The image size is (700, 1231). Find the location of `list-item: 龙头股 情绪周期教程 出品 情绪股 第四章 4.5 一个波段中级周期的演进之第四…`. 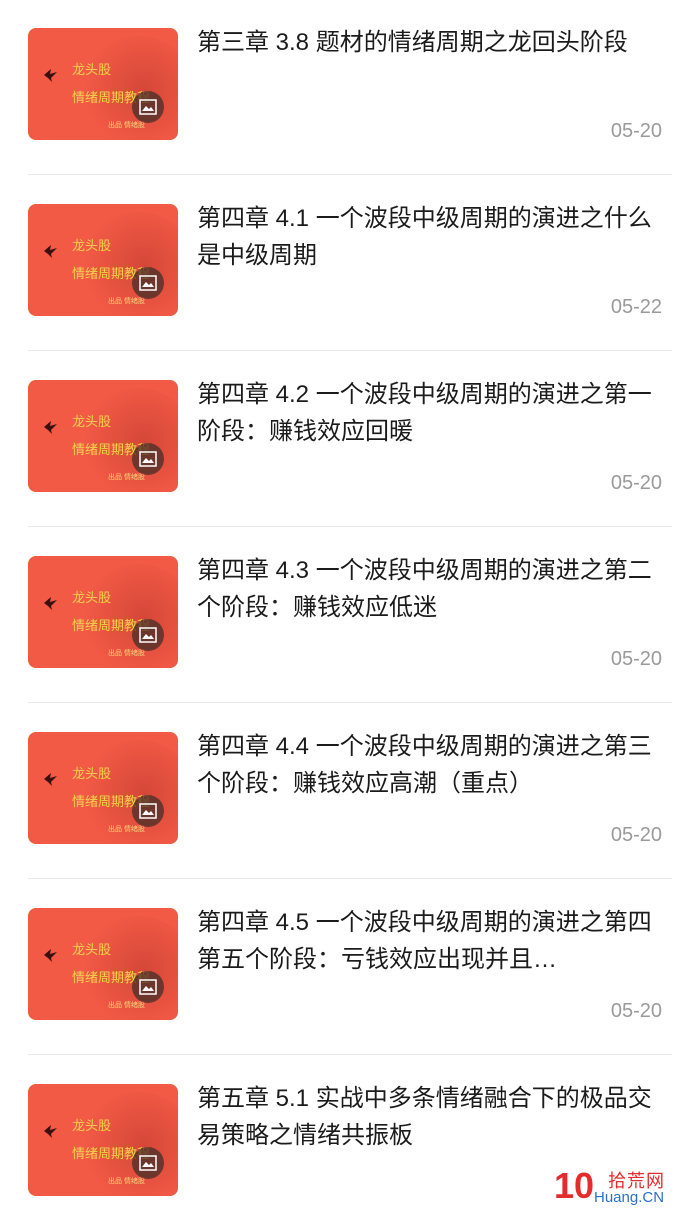

list-item: 龙头股 情绪周期教程 出品 情绪股 第四章 4.5 一个波段中级周期的演进之第四… is located at coordinates (350, 967).